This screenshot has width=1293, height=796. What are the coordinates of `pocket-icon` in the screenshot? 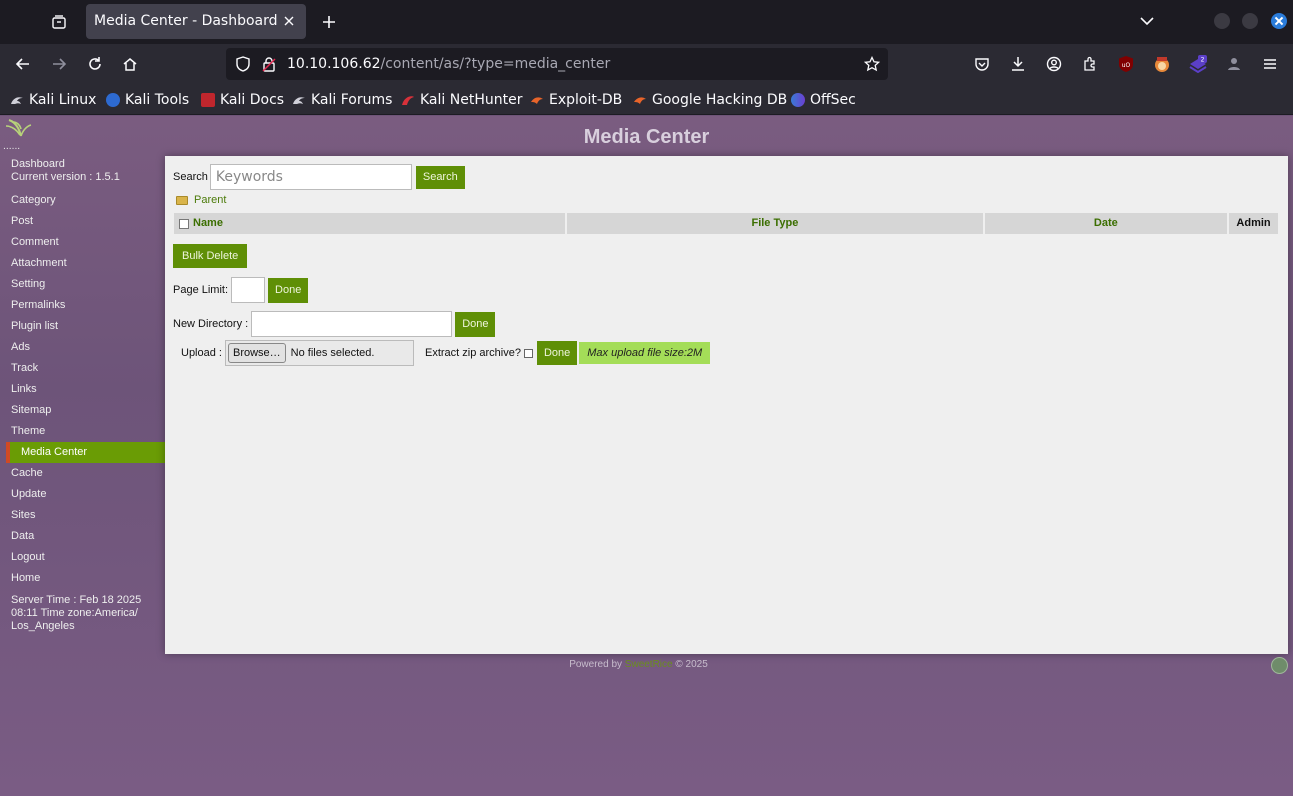 It's located at (982, 64).